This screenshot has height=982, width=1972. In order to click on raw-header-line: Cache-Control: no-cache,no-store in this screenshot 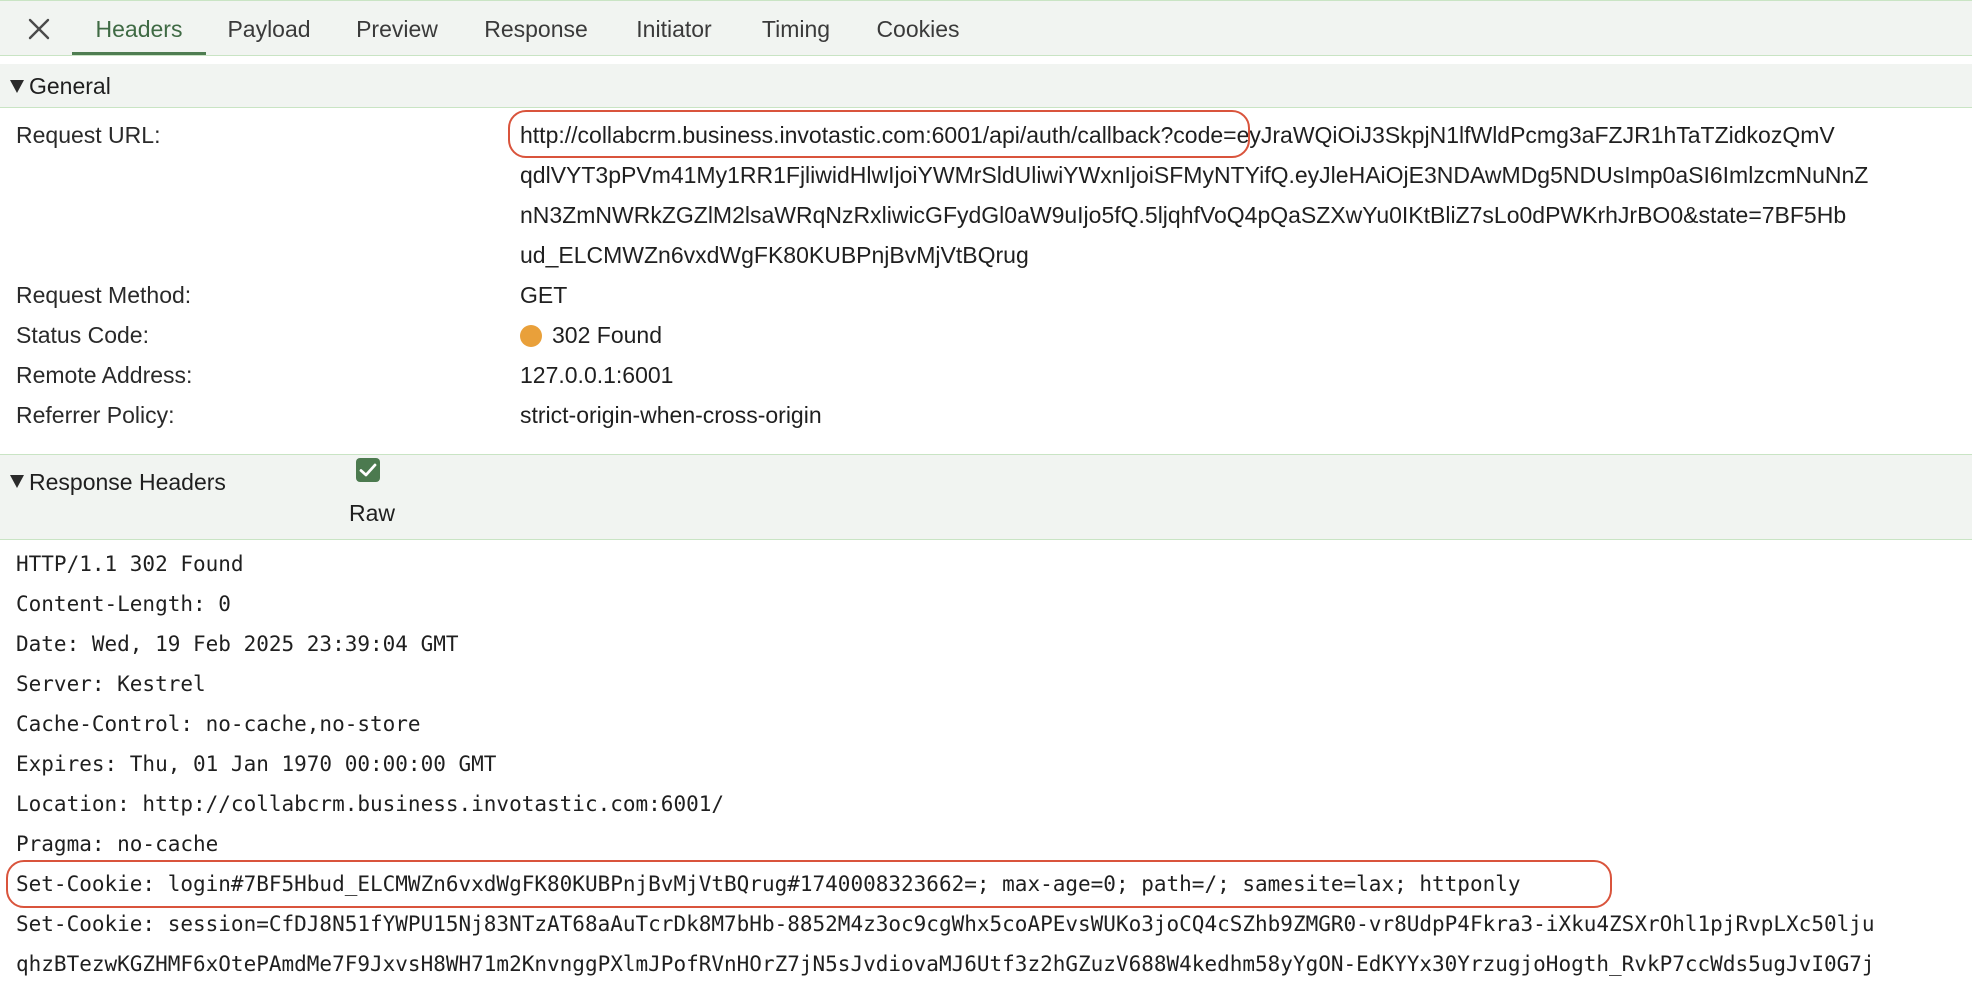, I will do `click(218, 724)`.